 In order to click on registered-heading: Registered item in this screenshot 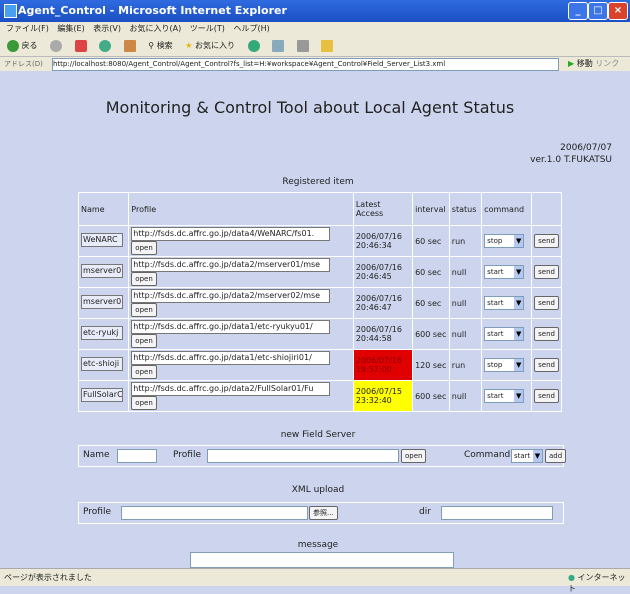, I will do `click(318, 182)`.